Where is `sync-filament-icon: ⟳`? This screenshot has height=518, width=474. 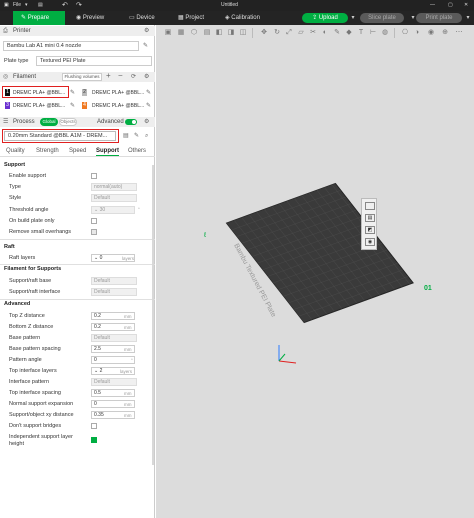
sync-filament-icon: ⟳ is located at coordinates (133, 77).